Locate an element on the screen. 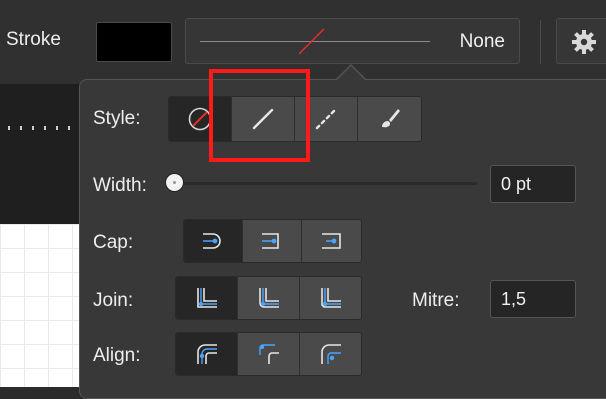  align-center-icon is located at coordinates (268, 354).